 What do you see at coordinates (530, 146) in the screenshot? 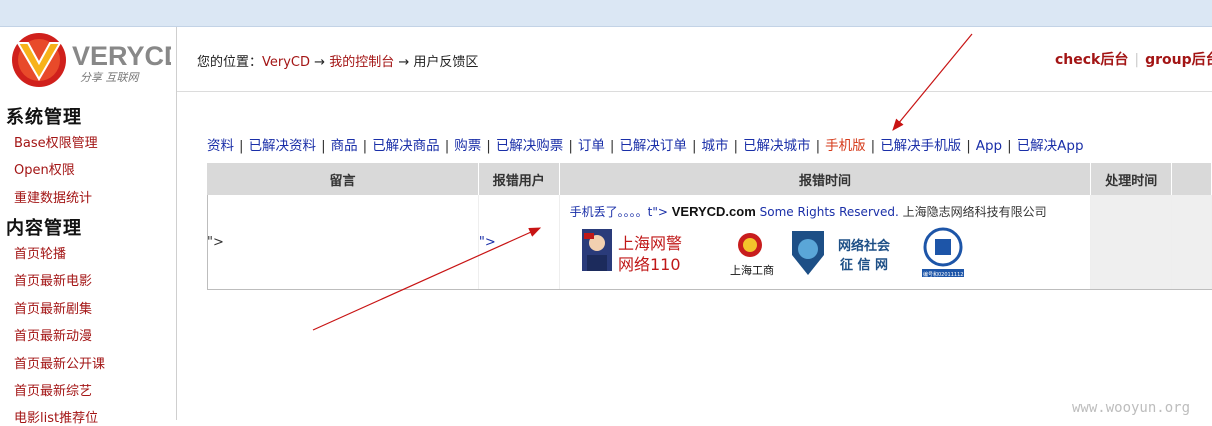
I see `tab-resolved-tickets: 已解决购票` at bounding box center [530, 146].